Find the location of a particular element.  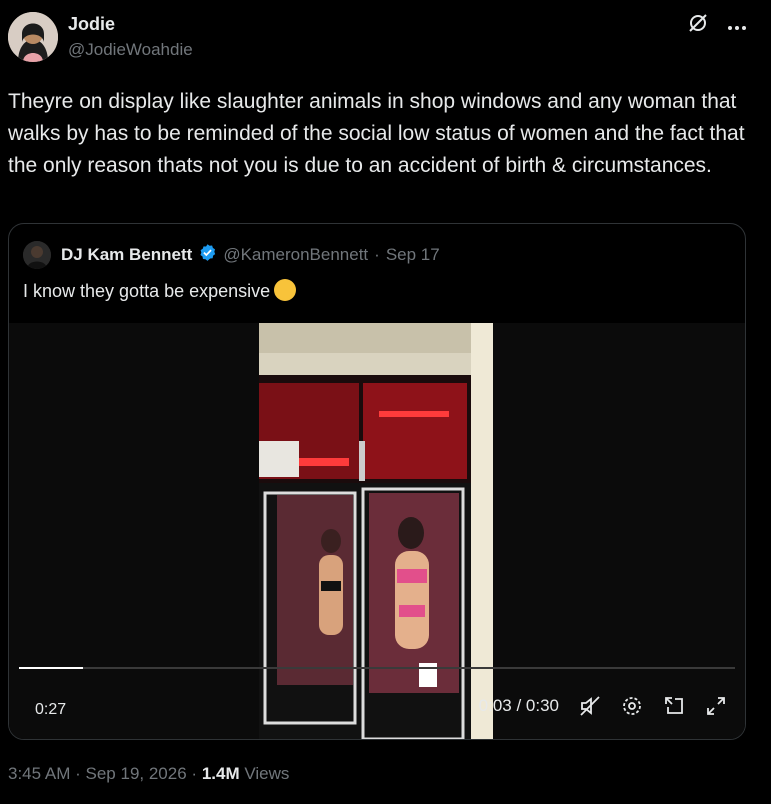

mute-icon is located at coordinates (590, 706).